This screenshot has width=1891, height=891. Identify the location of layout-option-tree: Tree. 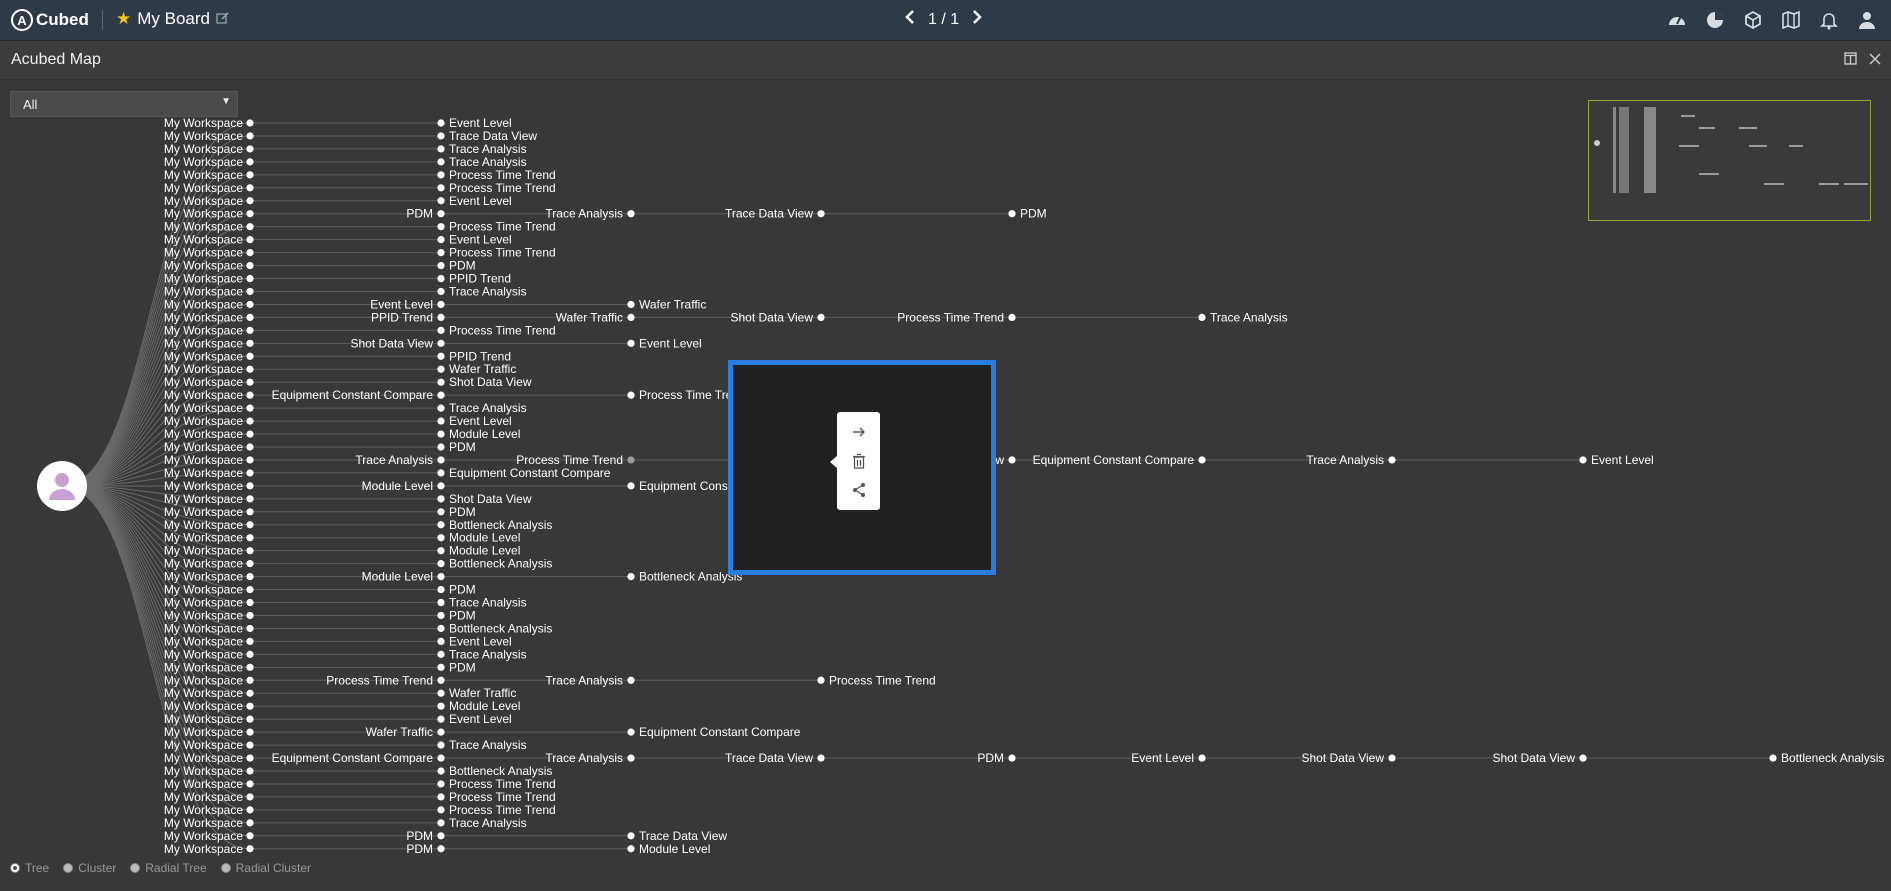
(29, 868).